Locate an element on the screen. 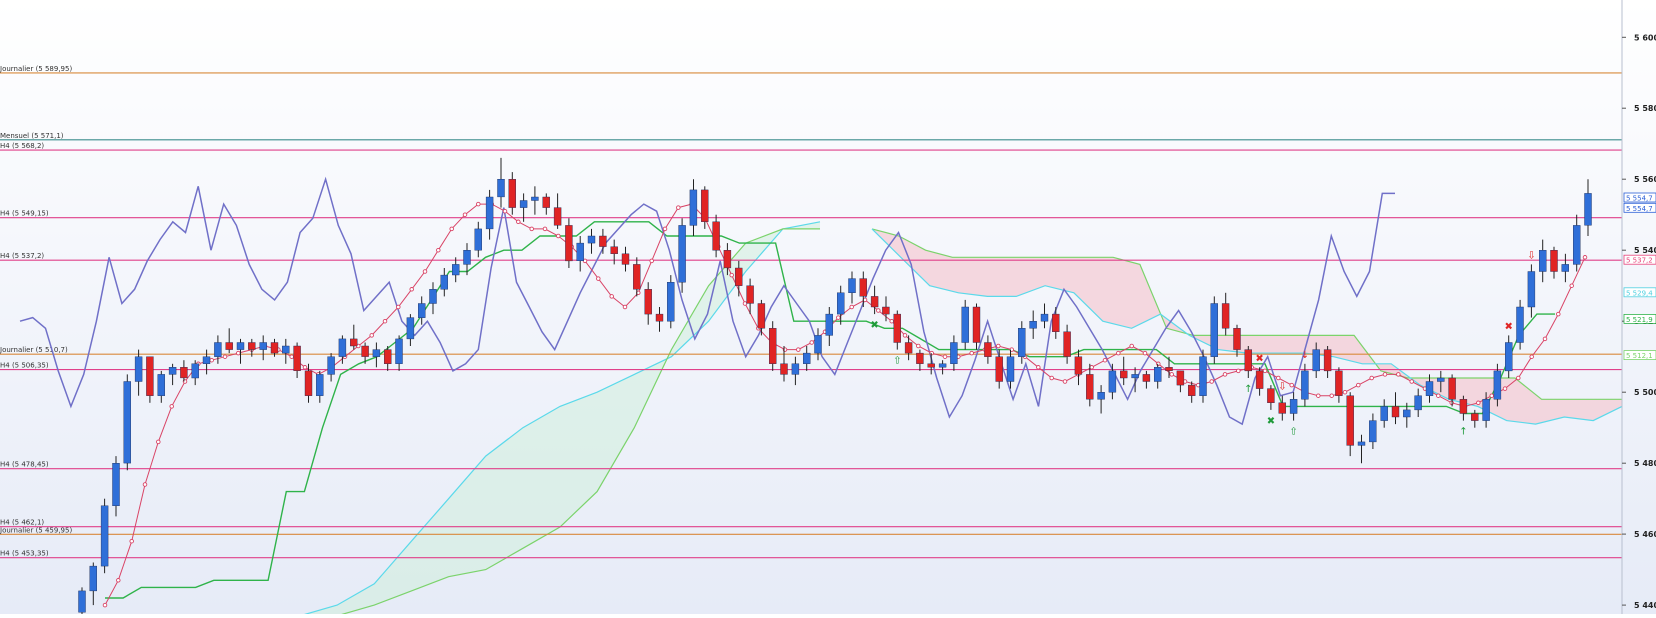  cloud-red-edge is located at coordinates (1246, 314).